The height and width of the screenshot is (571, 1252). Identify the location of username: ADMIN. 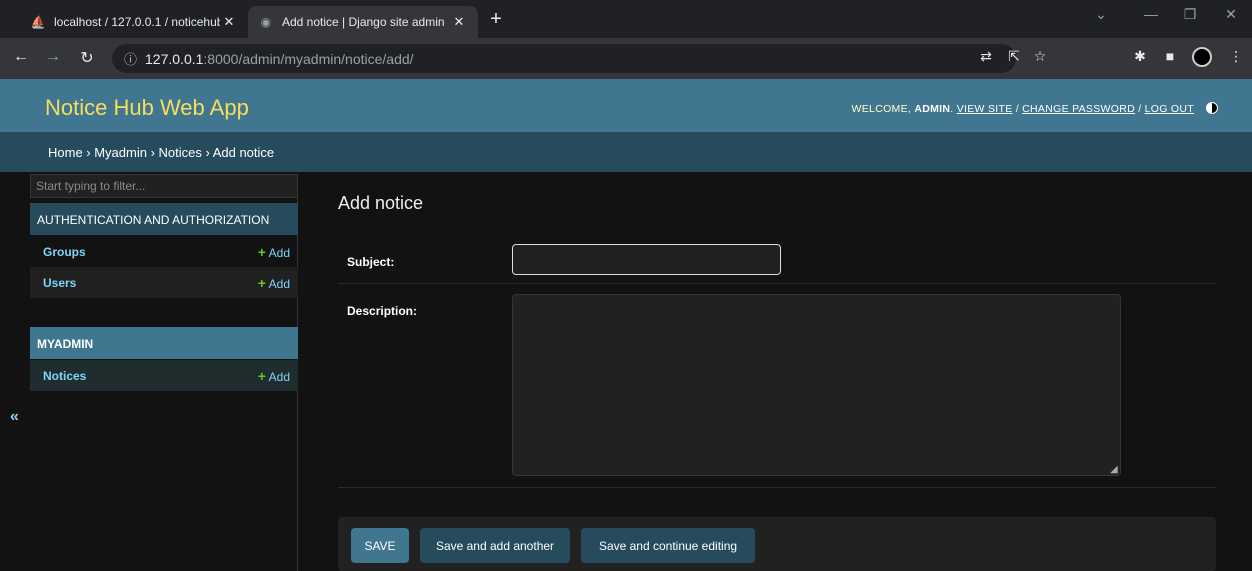
(932, 109).